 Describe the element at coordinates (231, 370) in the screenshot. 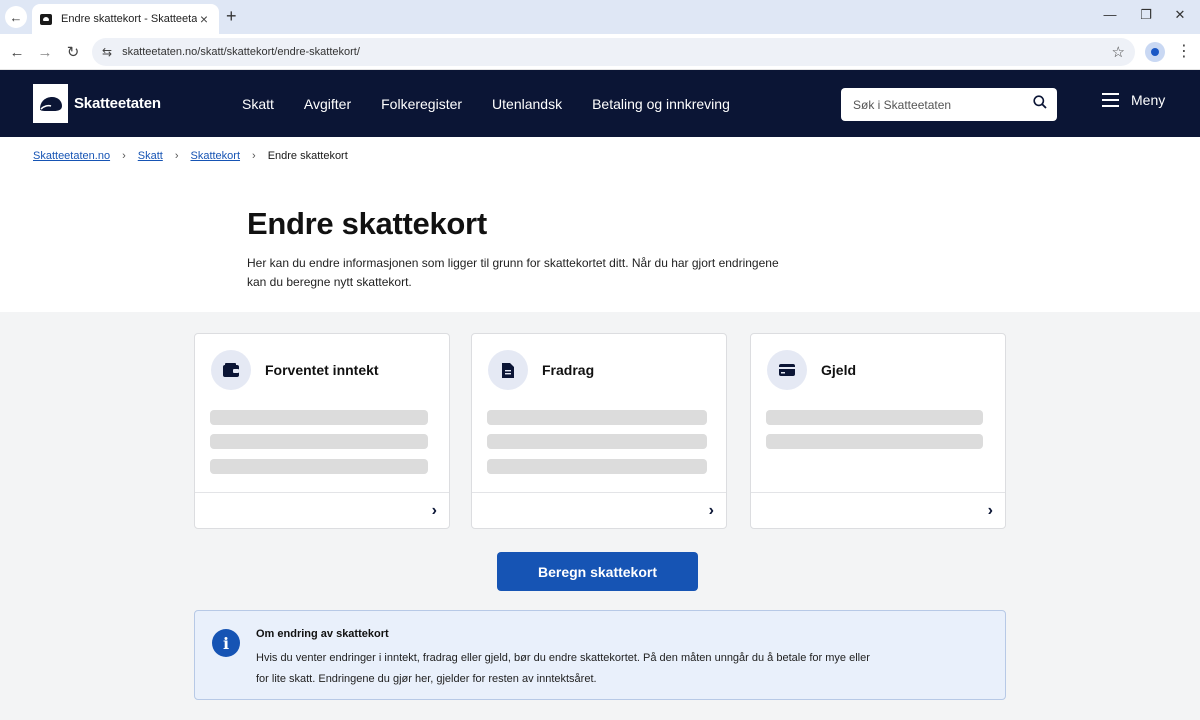

I see `wallet-icon` at that location.